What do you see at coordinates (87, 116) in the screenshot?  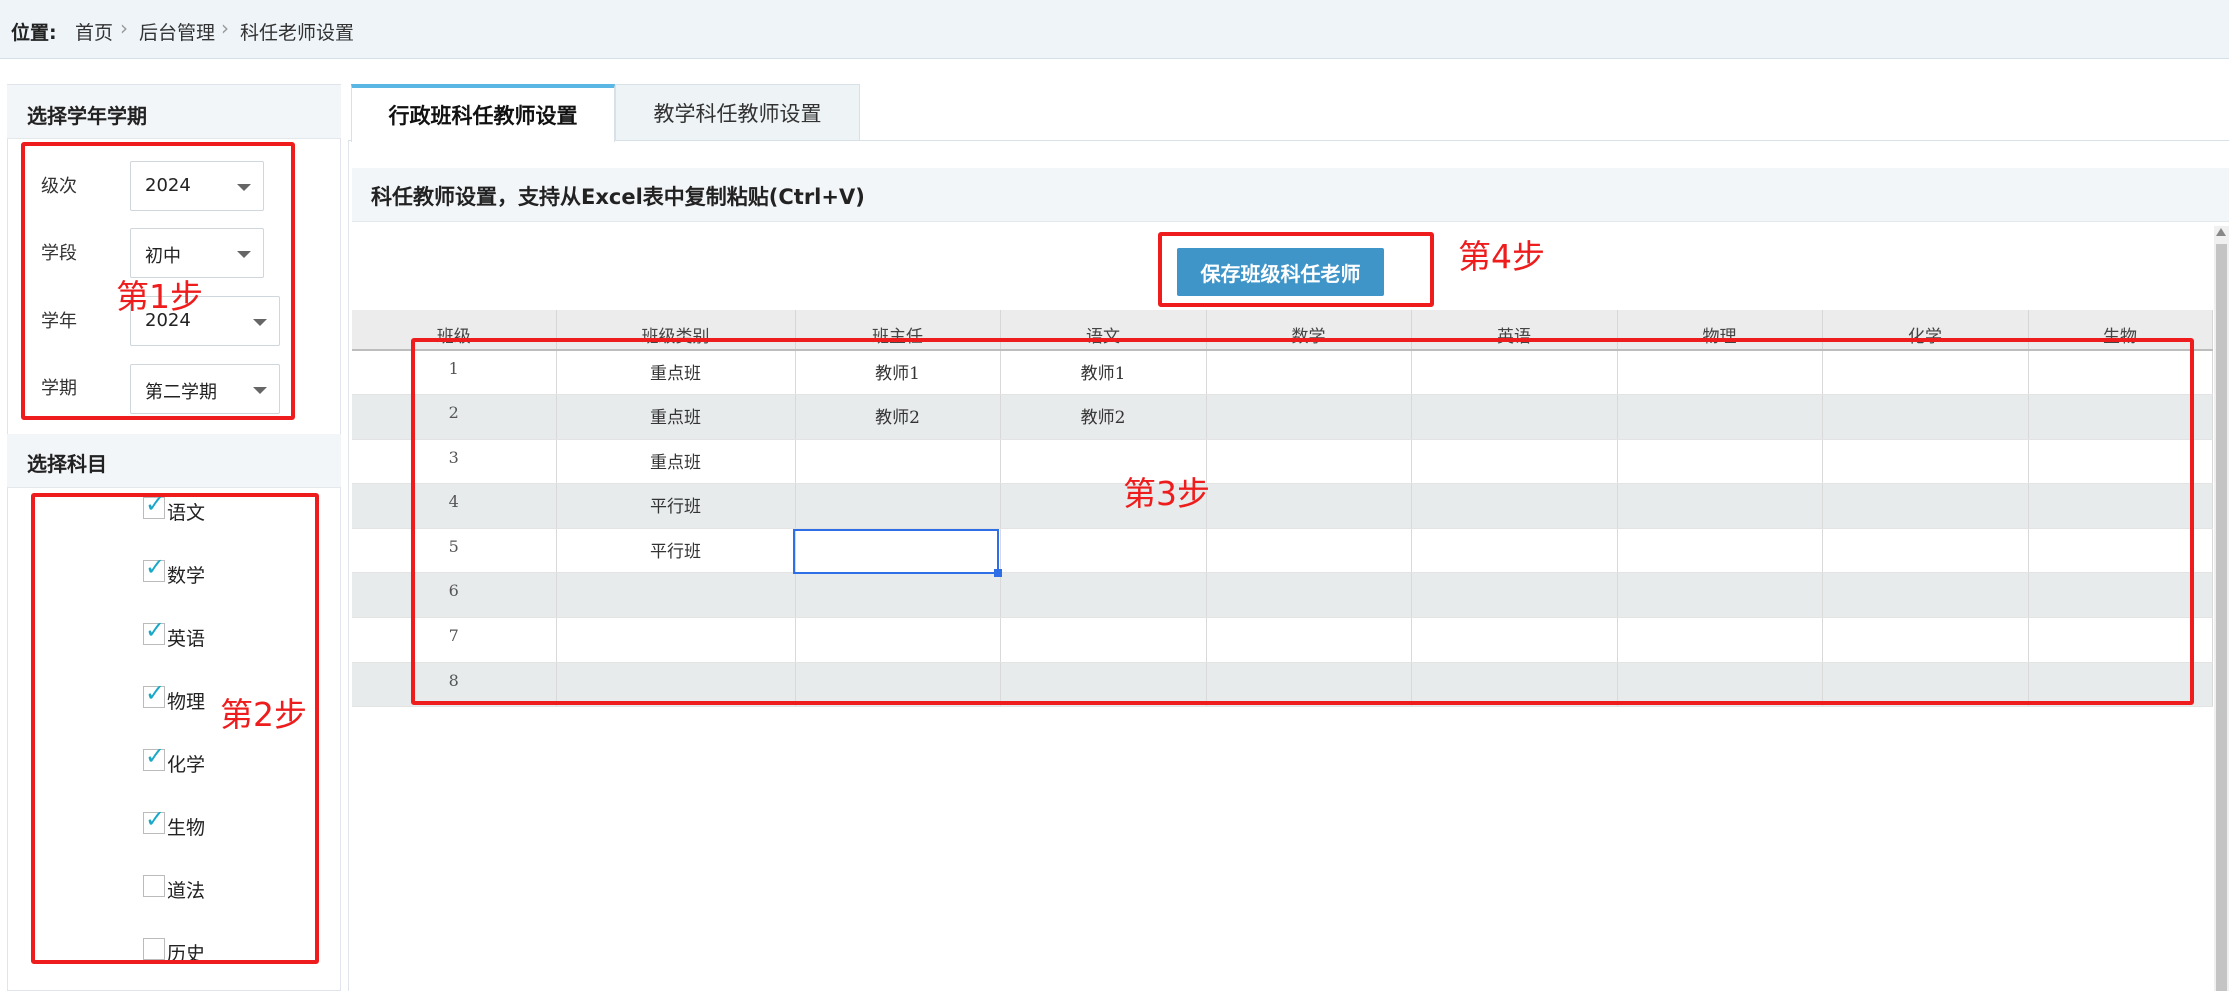 I see `term-panel-title: 选择学年学期` at bounding box center [87, 116].